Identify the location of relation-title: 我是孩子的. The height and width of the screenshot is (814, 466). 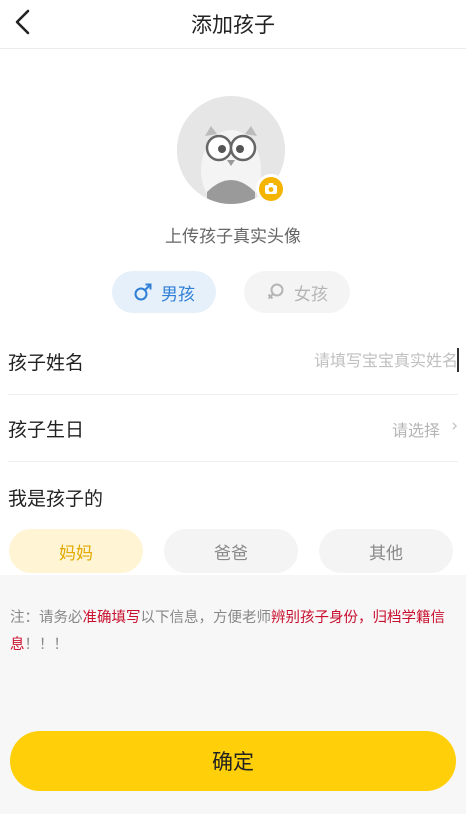
(56, 499).